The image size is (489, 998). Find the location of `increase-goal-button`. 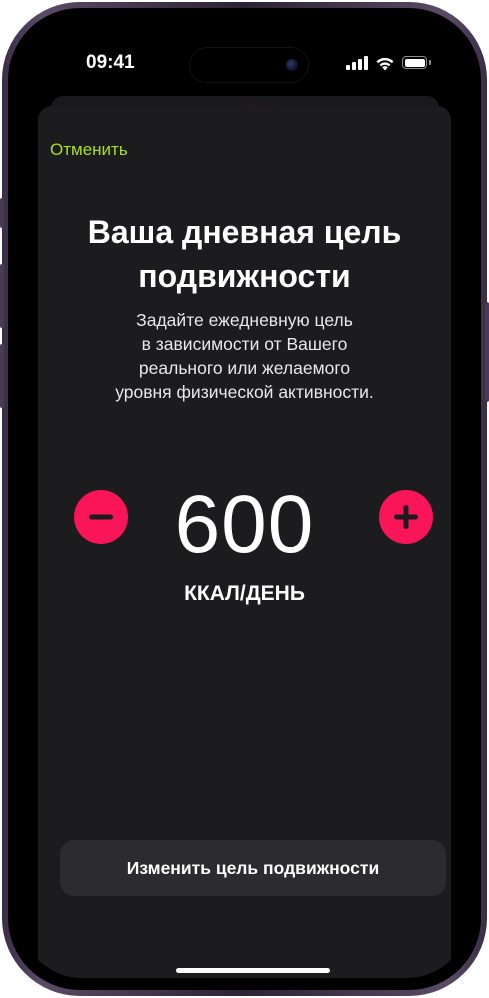

increase-goal-button is located at coordinates (406, 517).